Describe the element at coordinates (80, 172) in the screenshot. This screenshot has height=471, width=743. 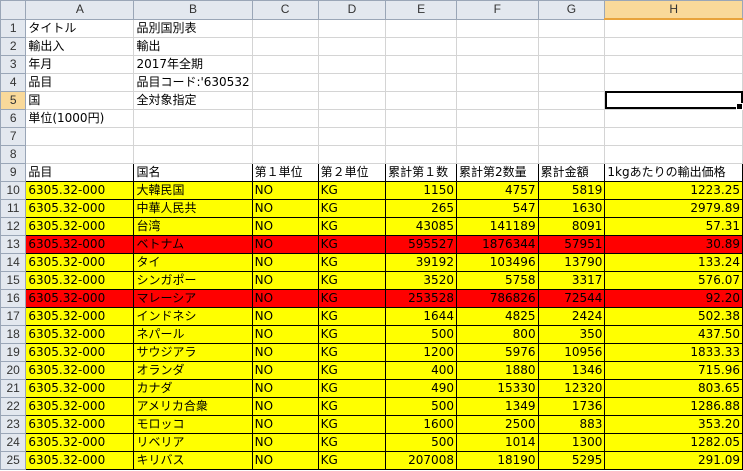
I see `column-title-cell: 品目` at that location.